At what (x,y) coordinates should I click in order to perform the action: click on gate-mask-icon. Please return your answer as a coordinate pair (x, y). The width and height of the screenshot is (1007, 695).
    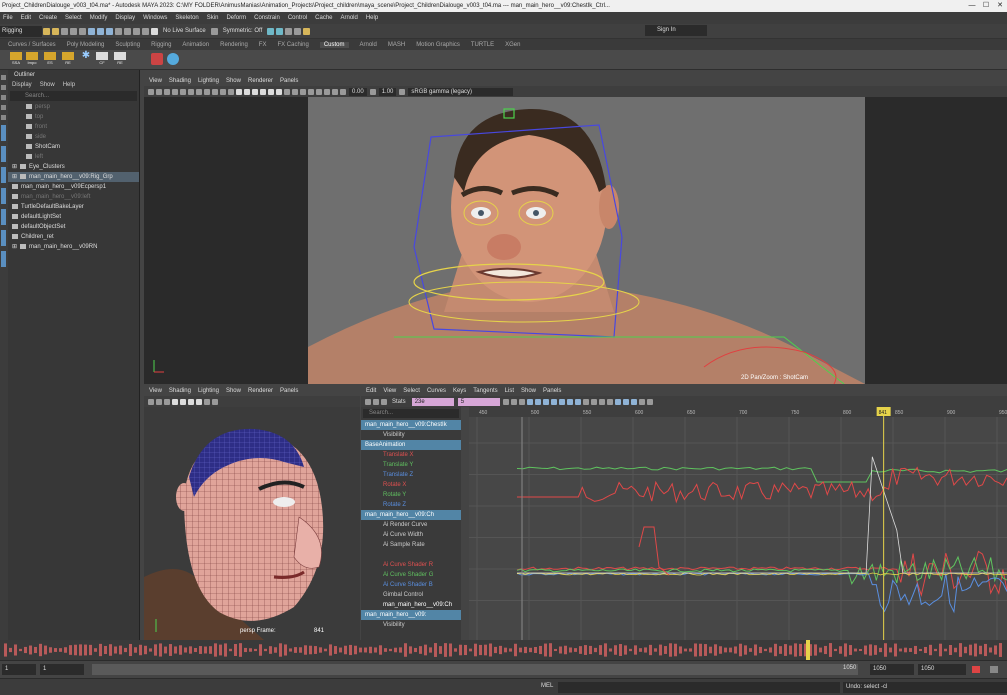
    Looking at the image, I should click on (207, 91).